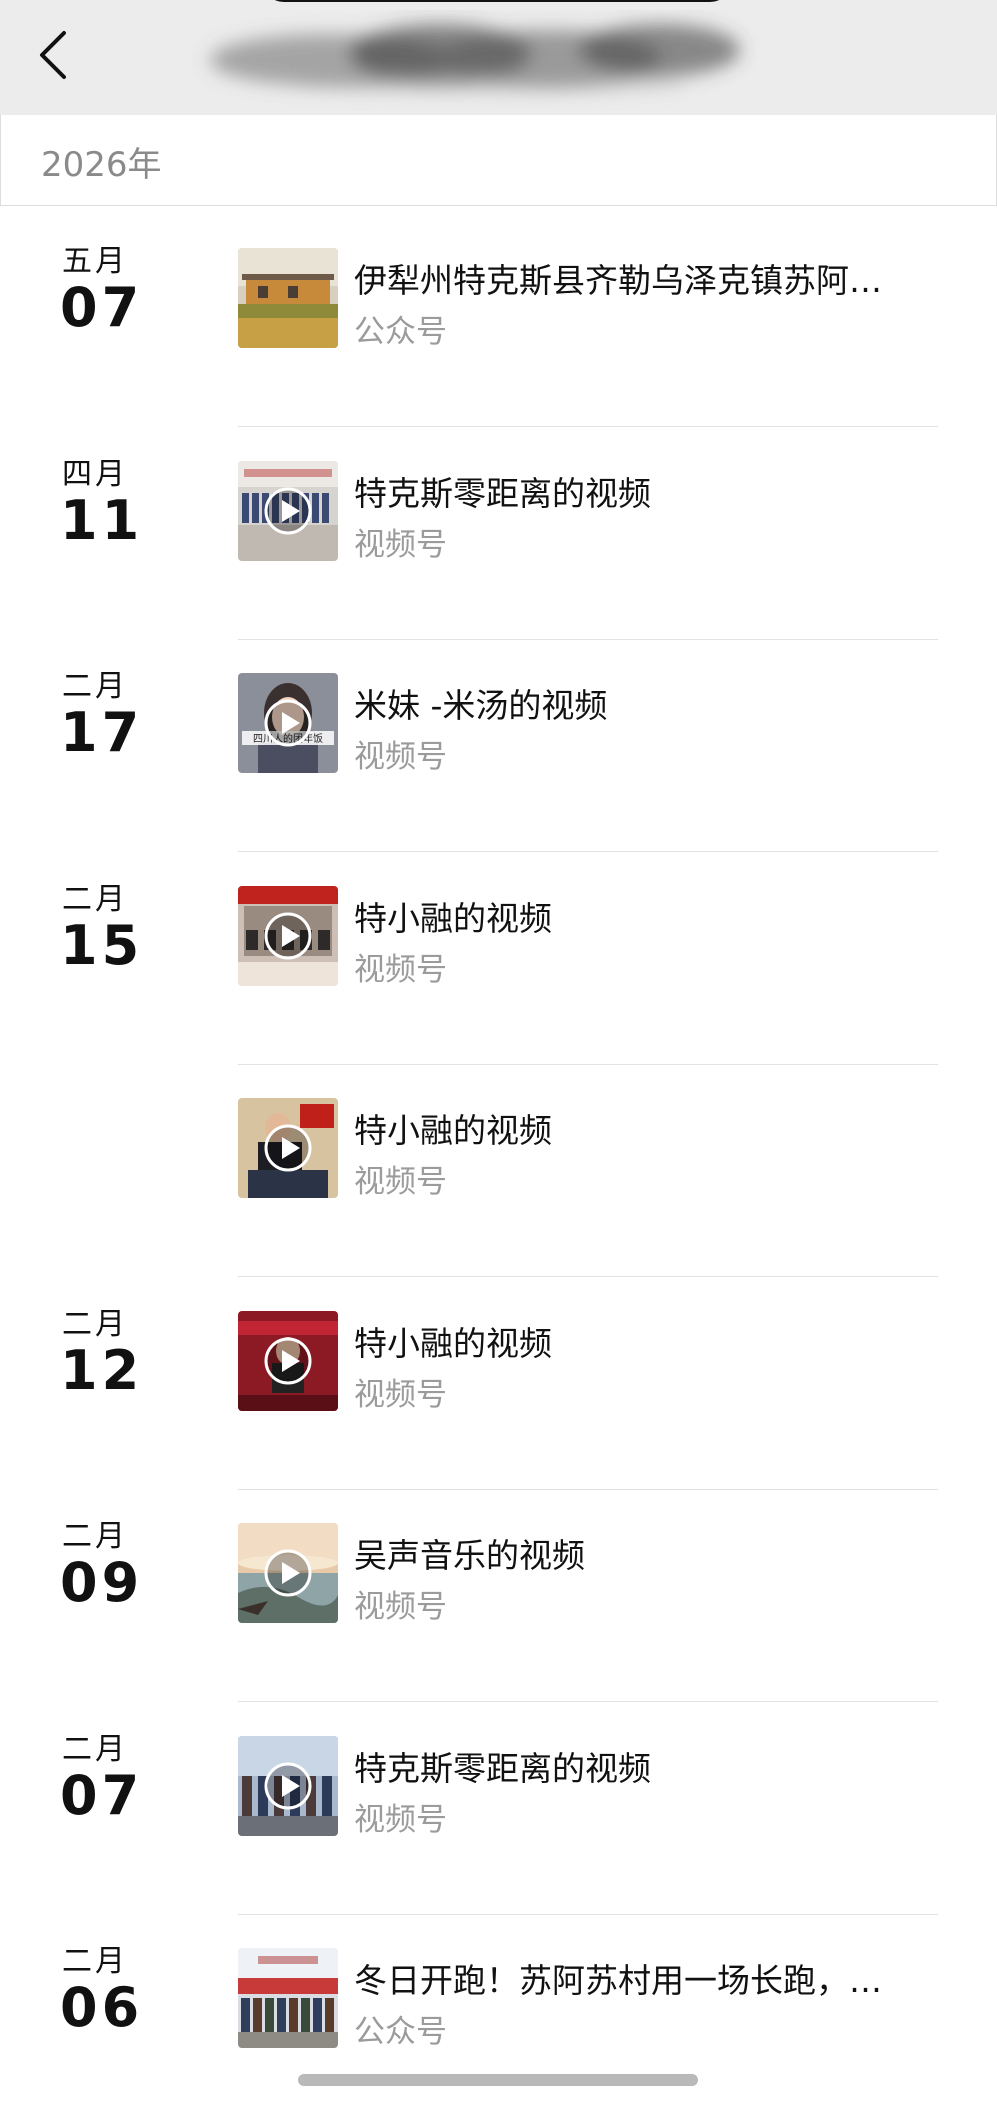  Describe the element at coordinates (102, 1370) in the screenshot. I see `entry-day: 12` at that location.